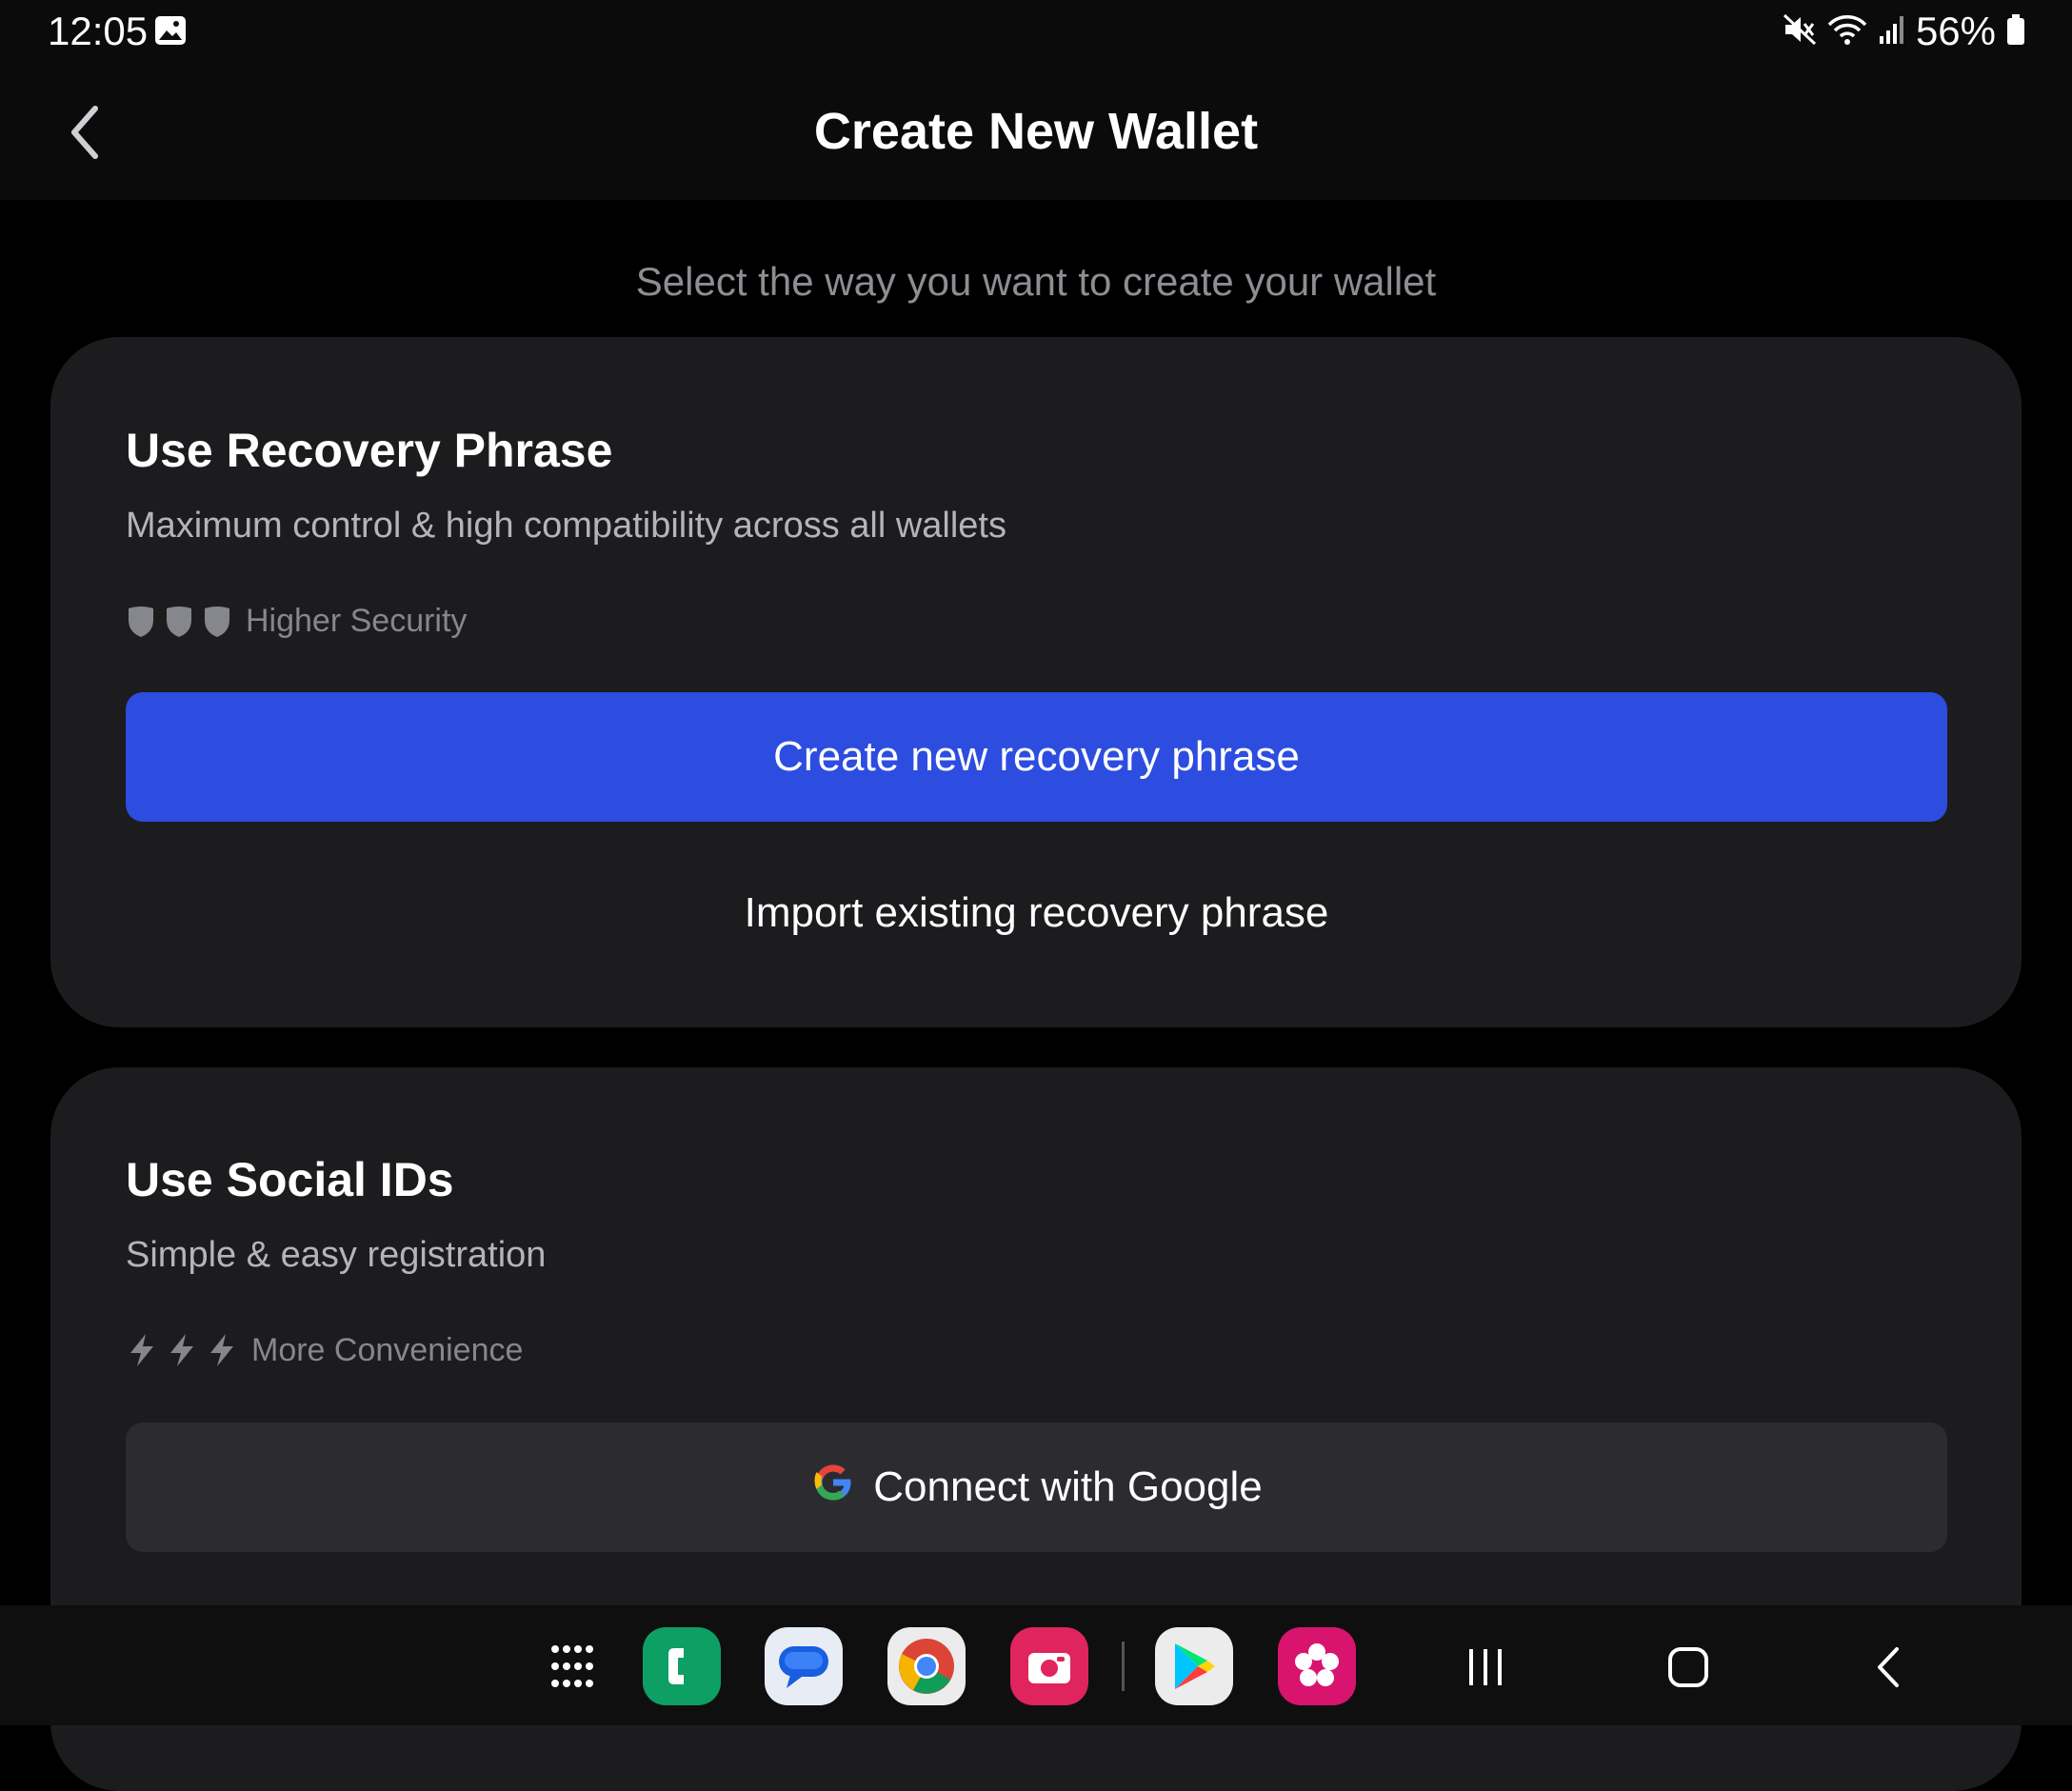 Image resolution: width=2072 pixels, height=1791 pixels. Describe the element at coordinates (336, 1255) in the screenshot. I see `social-card-description: Simple & easy registration` at that location.